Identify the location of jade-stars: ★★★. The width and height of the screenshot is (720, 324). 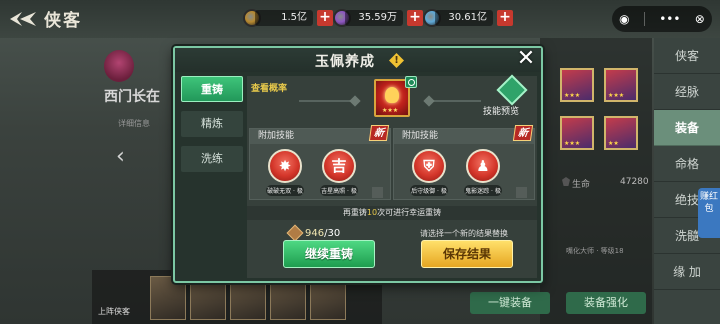
(390, 110).